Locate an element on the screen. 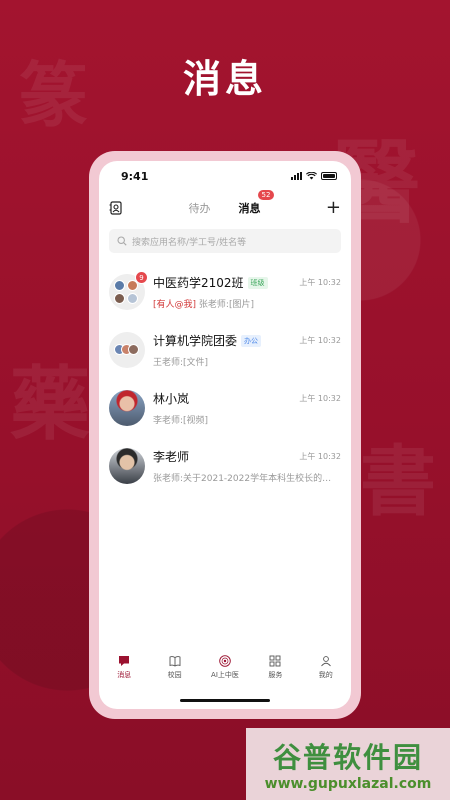 The image size is (450, 800). unread-bubble: 9 is located at coordinates (141, 277).